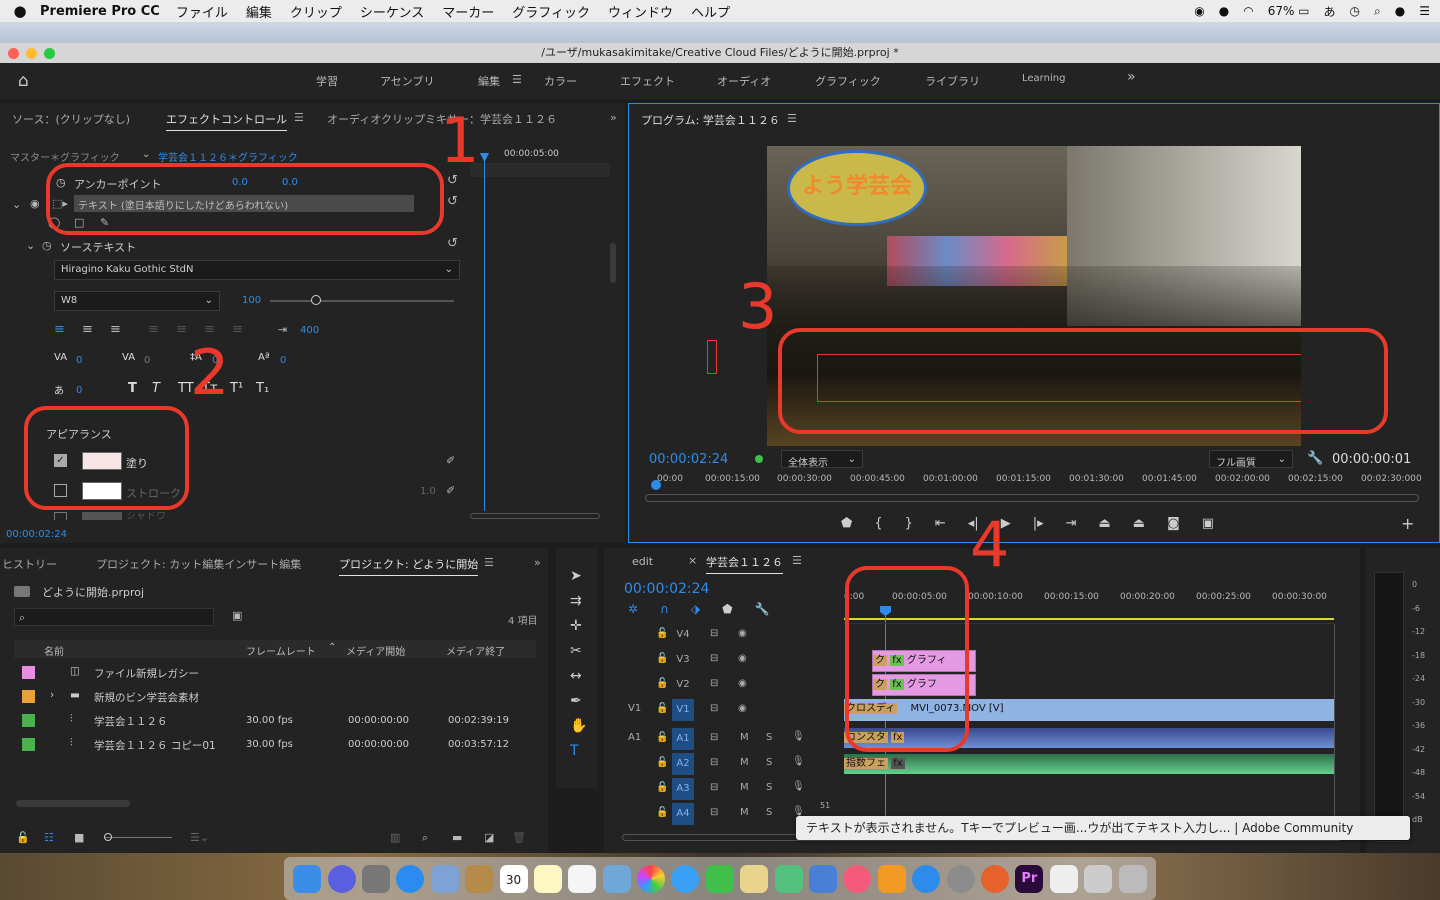 Image resolution: width=1440 pixels, height=900 pixels. I want to click on menu-sequence: シーケンス, so click(392, 11).